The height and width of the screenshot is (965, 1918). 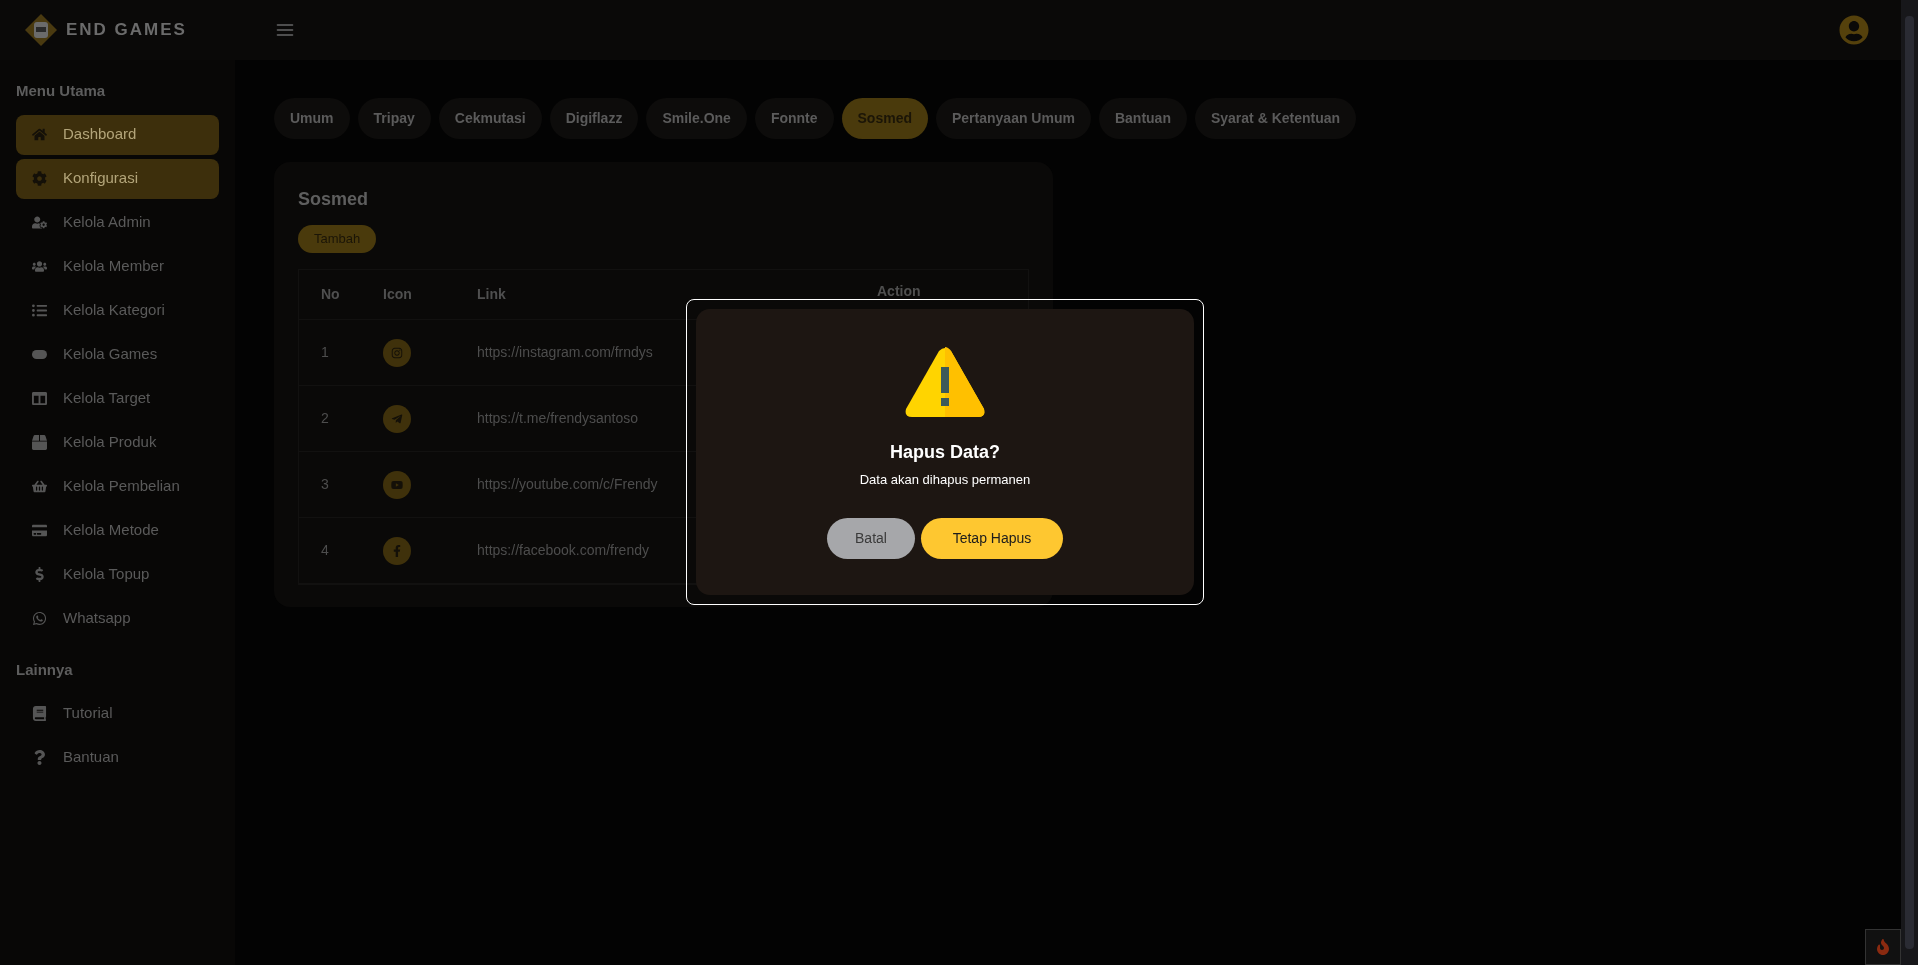 I want to click on sidebar-item: Kelola Metode, so click(x=117, y=530).